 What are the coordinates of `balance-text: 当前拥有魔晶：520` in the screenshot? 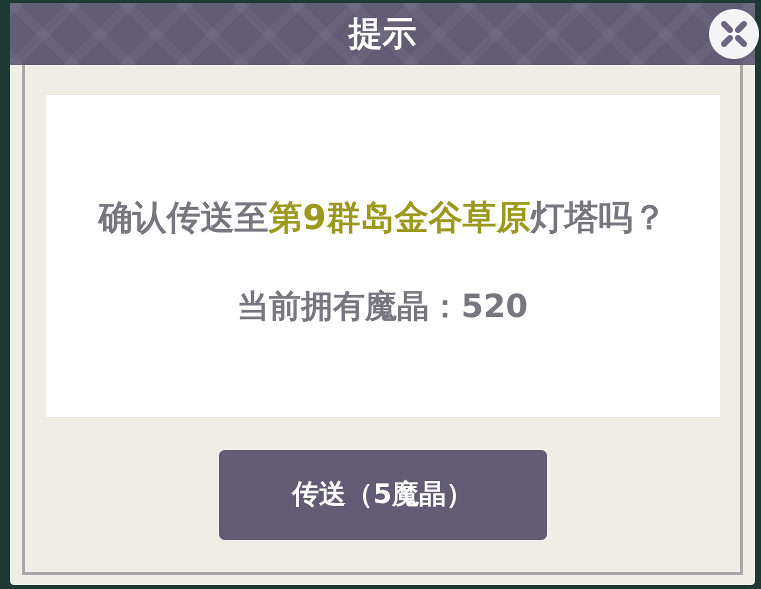 It's located at (382, 306).